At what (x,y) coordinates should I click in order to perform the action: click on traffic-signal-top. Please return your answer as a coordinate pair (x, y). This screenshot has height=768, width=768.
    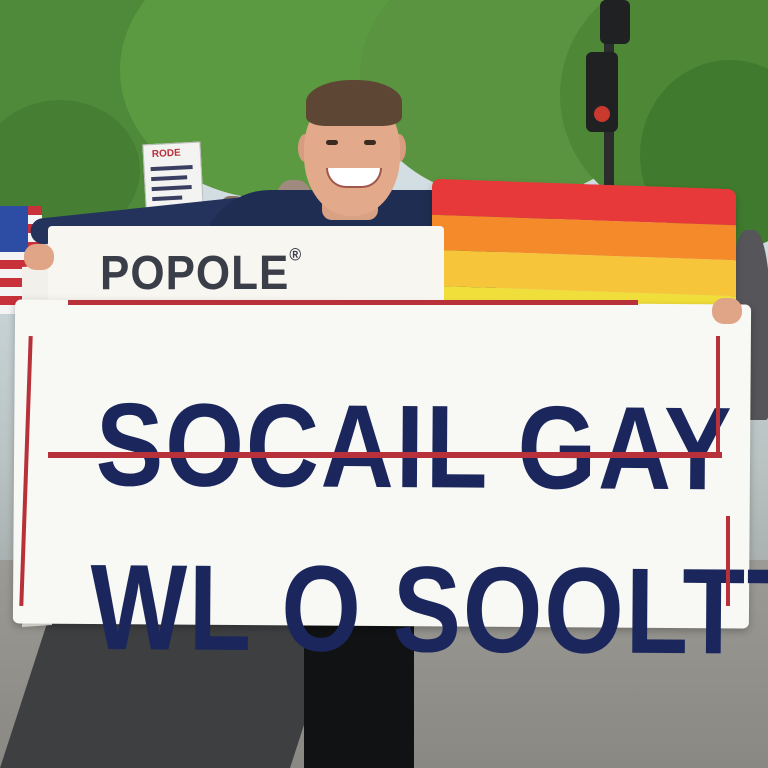
    Looking at the image, I should click on (615, 22).